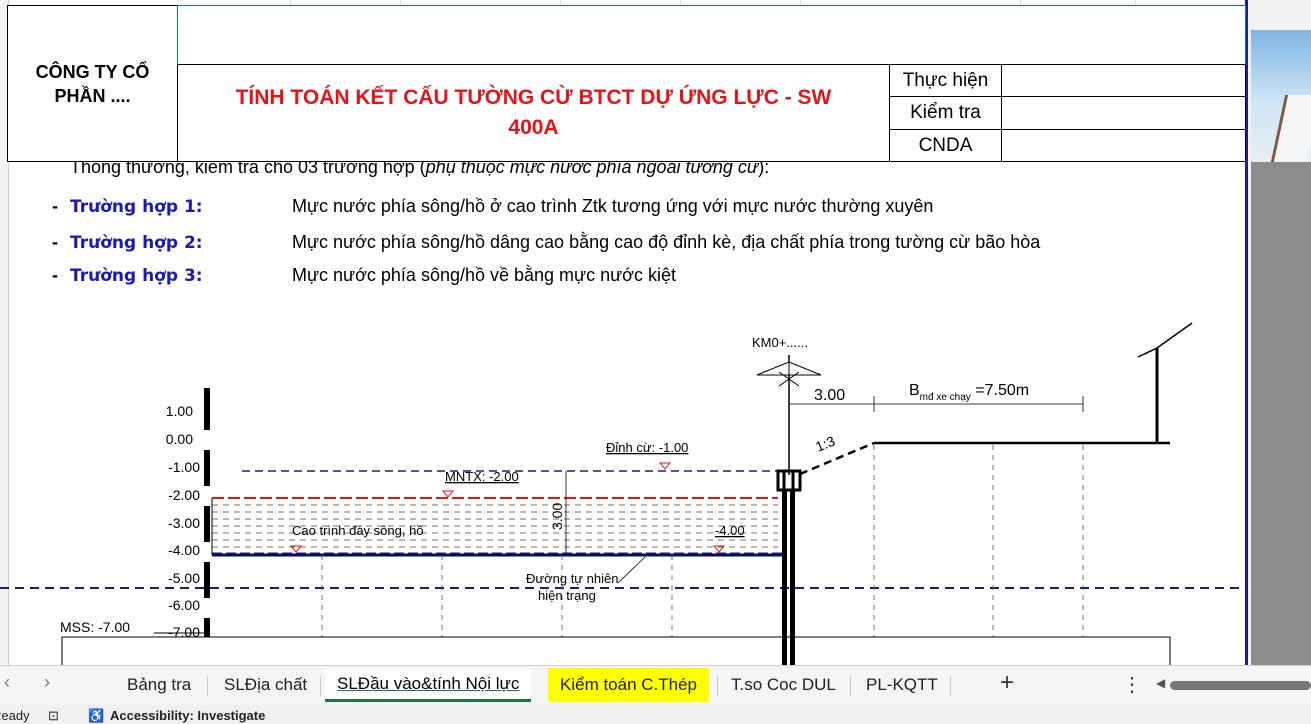 The image size is (1311, 724). What do you see at coordinates (567, 595) in the screenshot?
I see `natural-ground-label-2: hiện trạng` at bounding box center [567, 595].